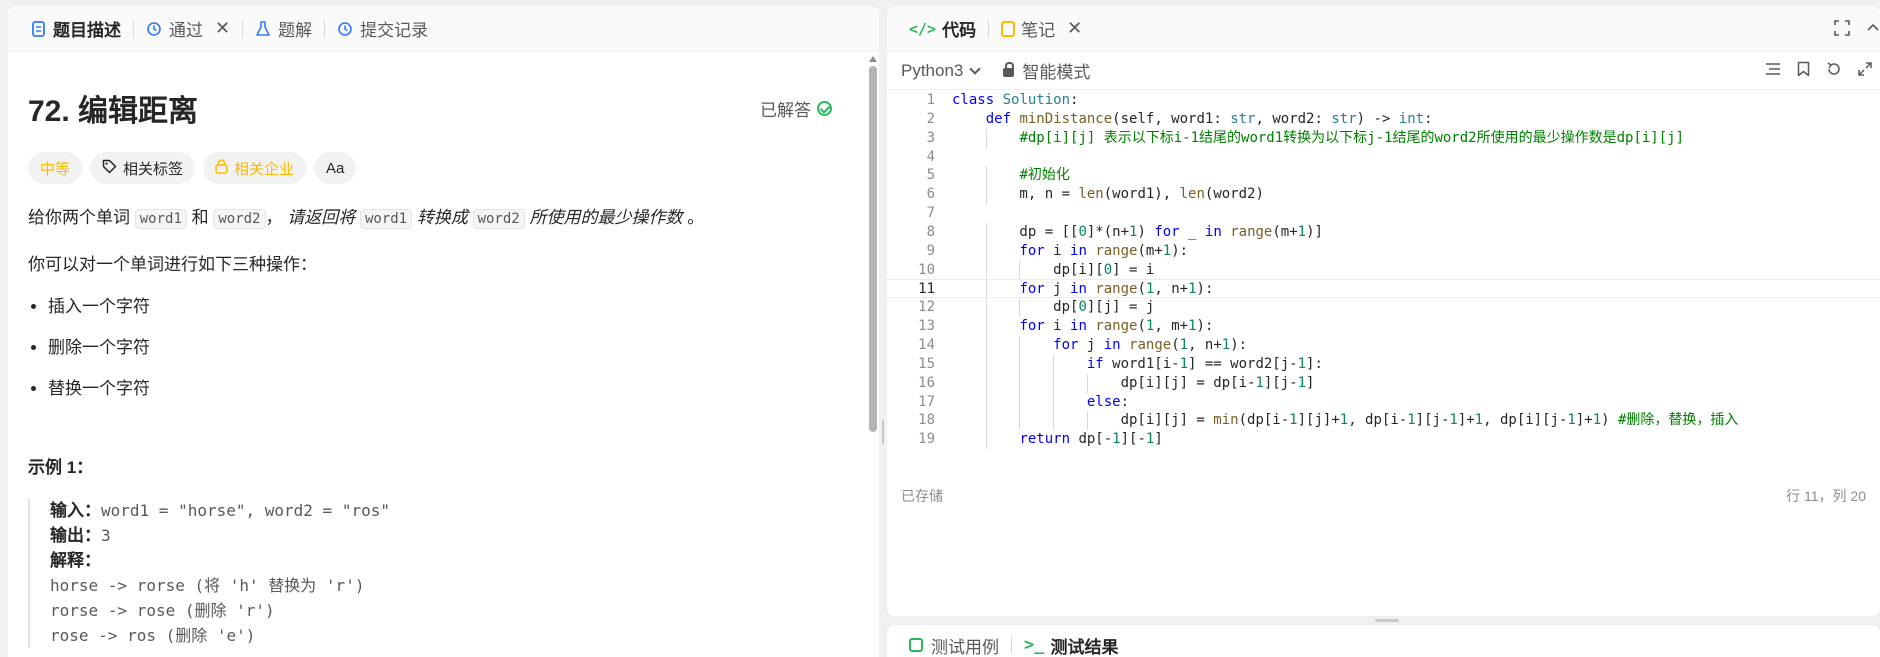  Describe the element at coordinates (75, 535) in the screenshot. I see `output-label: 输出：` at that location.